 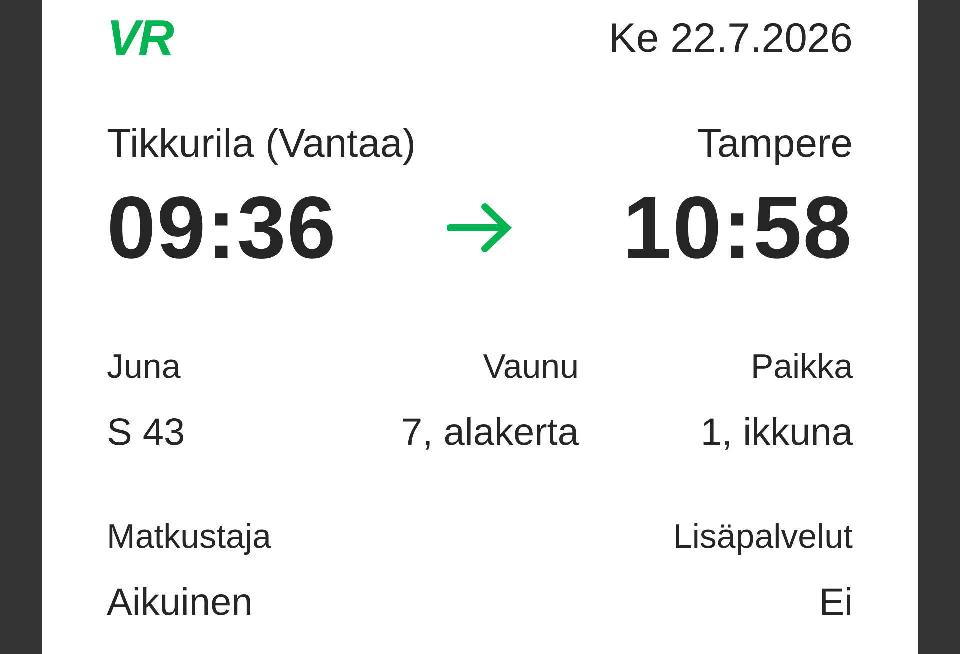 What do you see at coordinates (531, 367) in the screenshot?
I see `field-label: Vaunu` at bounding box center [531, 367].